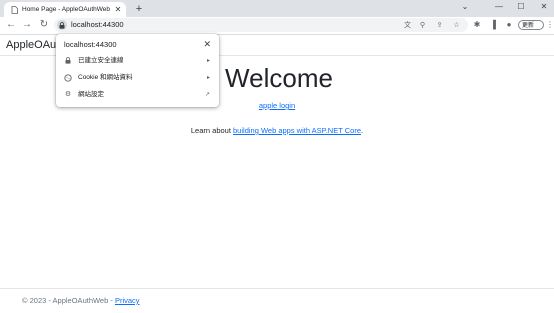 Image resolution: width=554 pixels, height=313 pixels. What do you see at coordinates (407, 25) in the screenshot?
I see `translate-icon: 文` at bounding box center [407, 25].